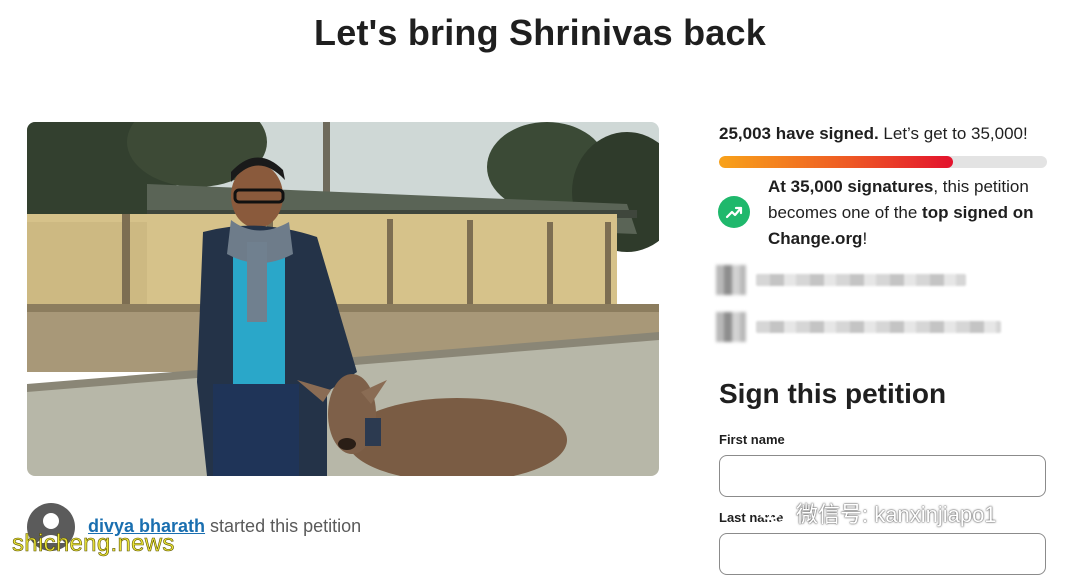 This screenshot has height=575, width=1080. I want to click on wechat-watermark: 微信号: kanxinjiapo1, so click(877, 513).